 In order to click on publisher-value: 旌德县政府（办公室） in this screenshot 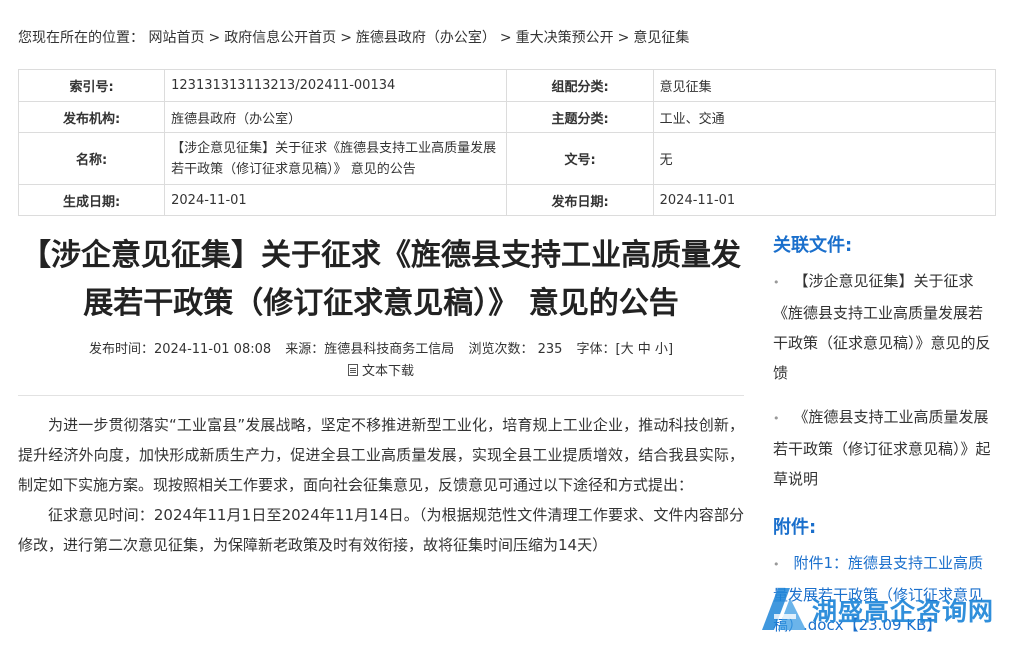, I will do `click(336, 117)`.